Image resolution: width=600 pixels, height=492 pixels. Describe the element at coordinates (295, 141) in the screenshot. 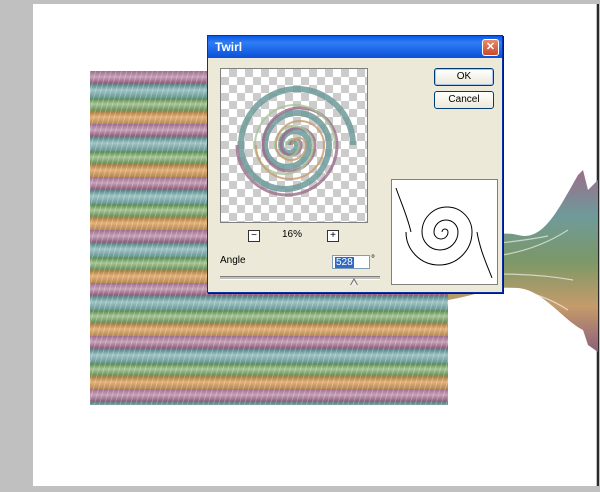

I see `twirl-preview-image` at that location.